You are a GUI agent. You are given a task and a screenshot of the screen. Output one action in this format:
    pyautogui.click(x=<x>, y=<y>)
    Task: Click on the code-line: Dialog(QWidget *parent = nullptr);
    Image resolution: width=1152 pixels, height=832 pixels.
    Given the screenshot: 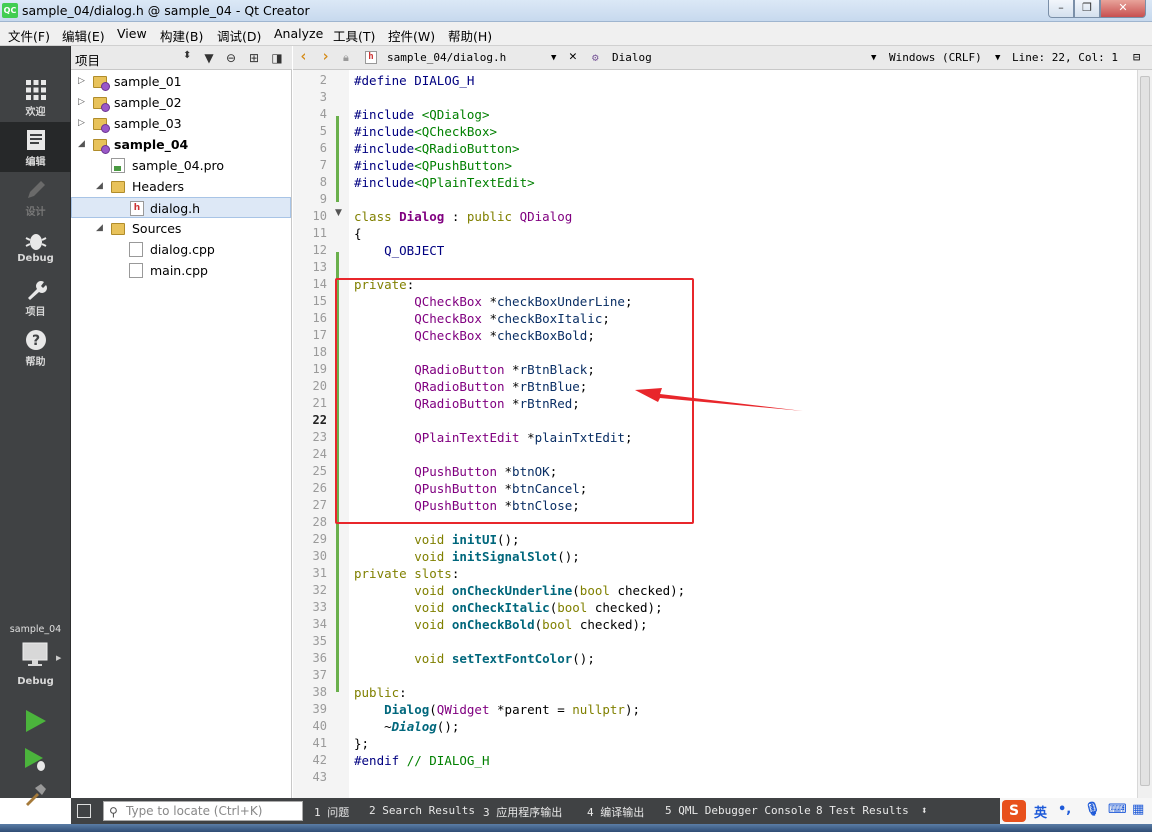 What is the action you would take?
    pyautogui.click(x=497, y=709)
    